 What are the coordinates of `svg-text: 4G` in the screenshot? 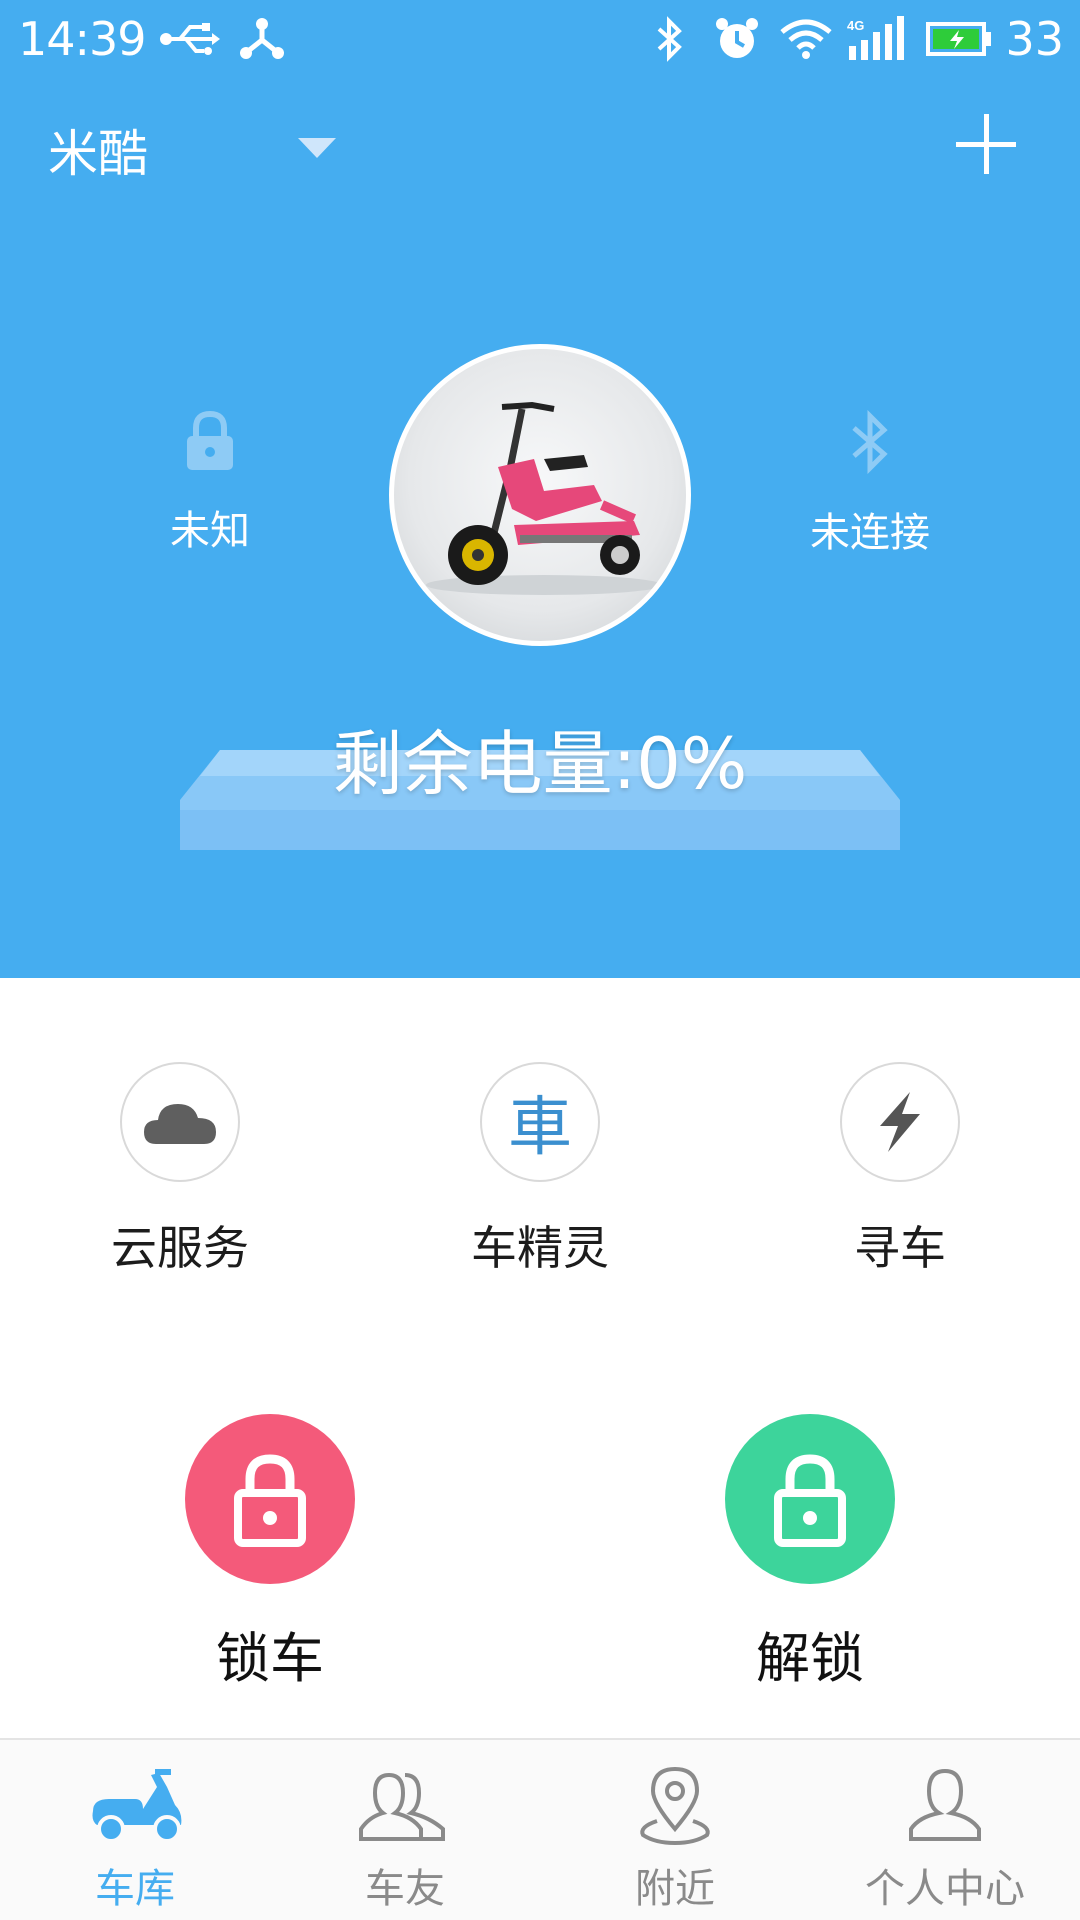 It's located at (855, 25).